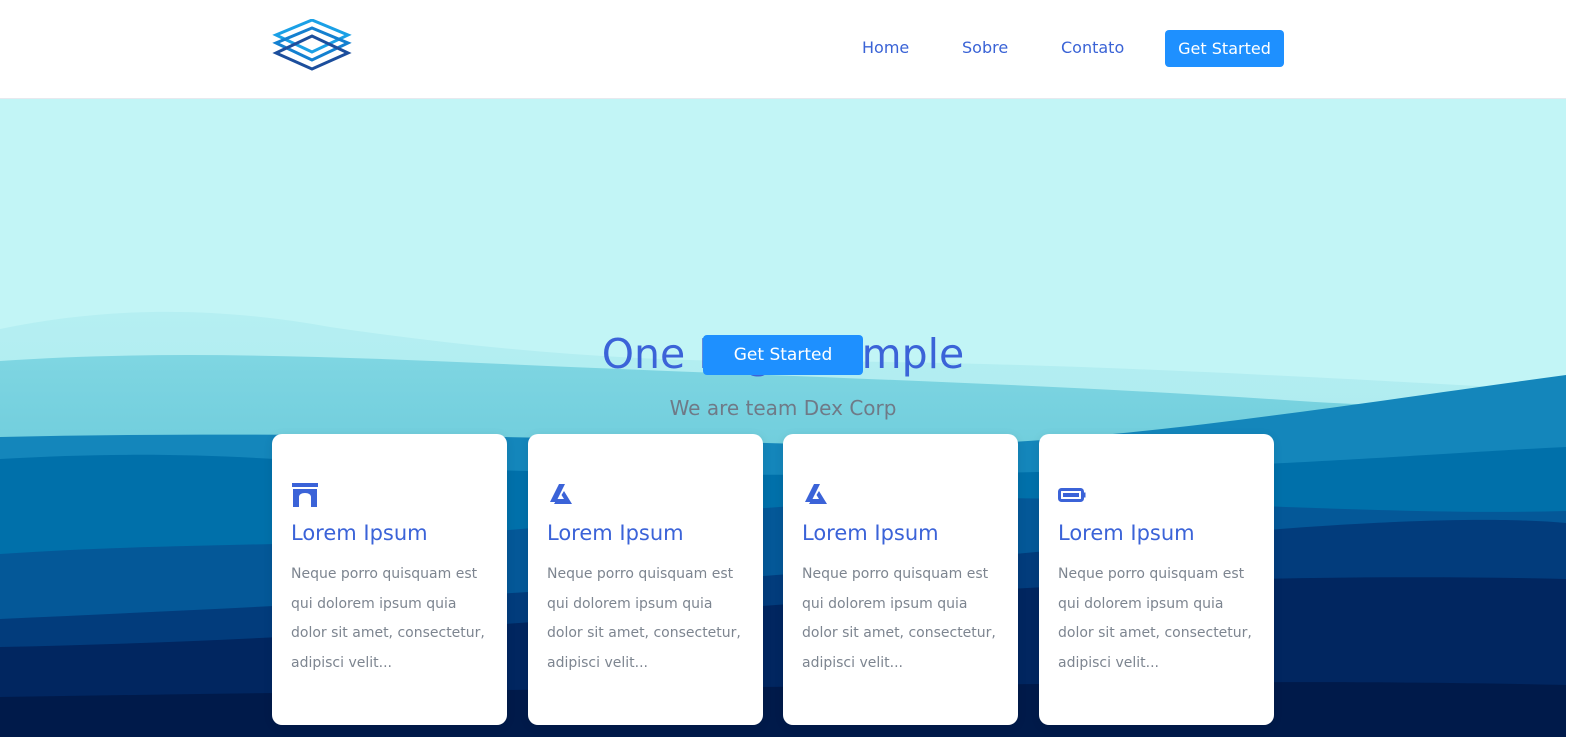 This screenshot has height=737, width=1590. What do you see at coordinates (1578, 368) in the screenshot?
I see `page-edge` at bounding box center [1578, 368].